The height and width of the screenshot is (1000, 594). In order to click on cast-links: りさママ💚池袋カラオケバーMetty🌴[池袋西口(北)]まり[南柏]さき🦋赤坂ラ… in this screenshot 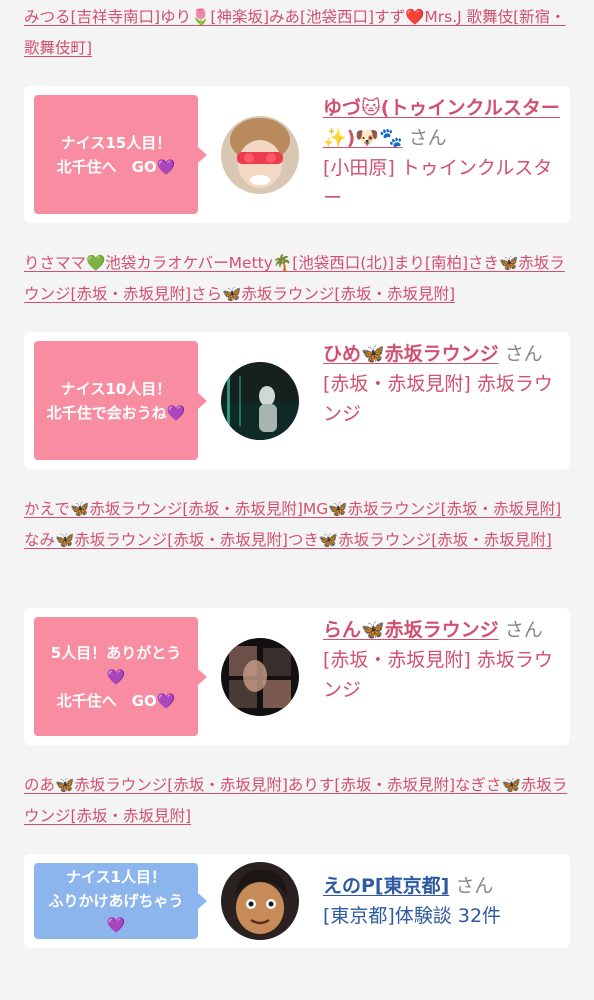, I will do `click(294, 278)`.